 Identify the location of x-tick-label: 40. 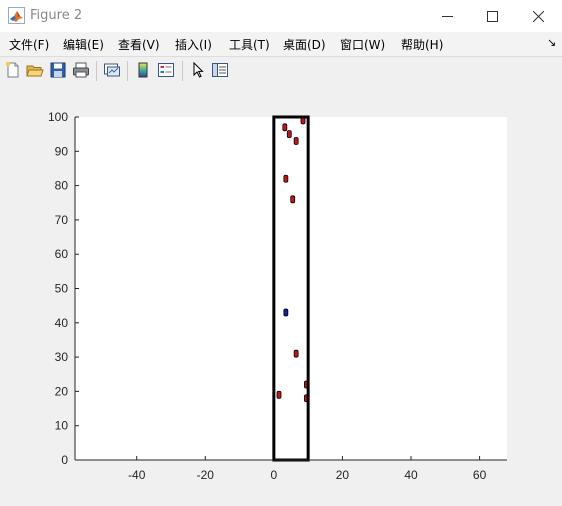
(411, 475).